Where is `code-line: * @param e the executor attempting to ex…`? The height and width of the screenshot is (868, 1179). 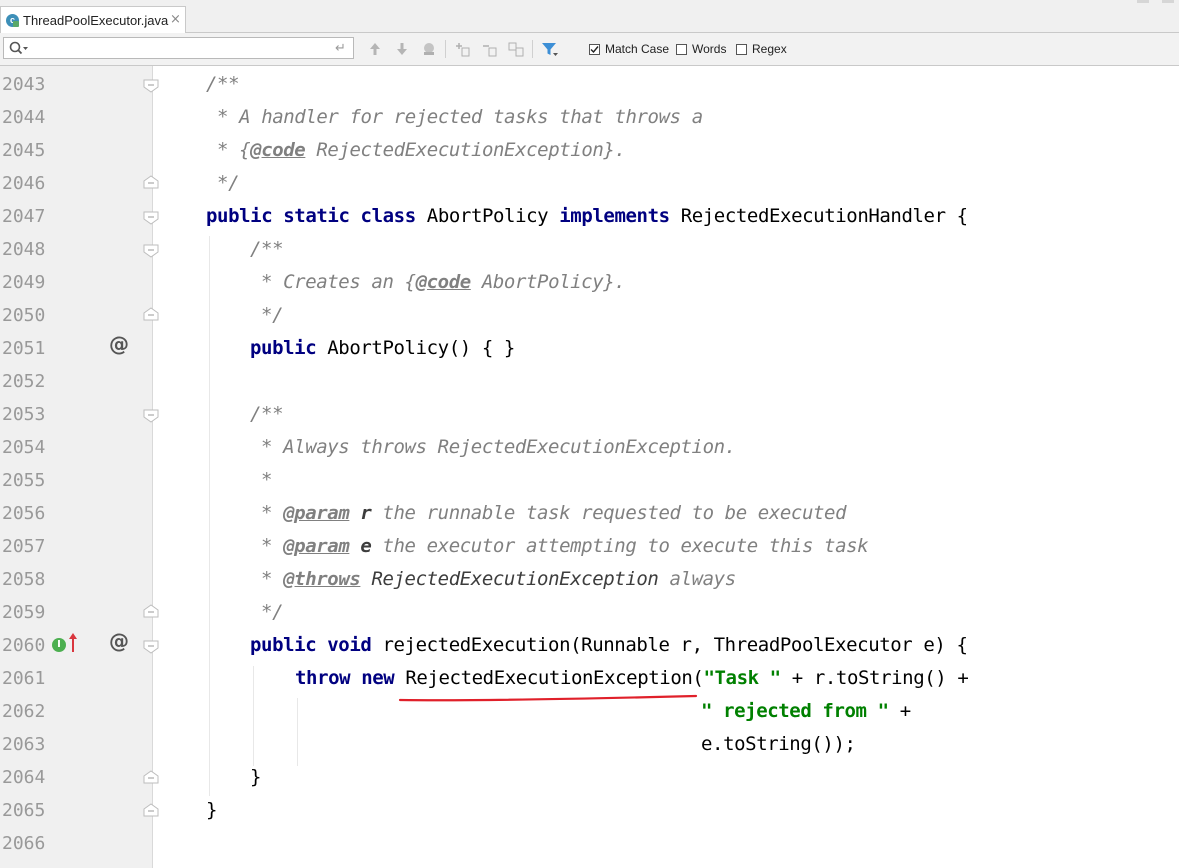 code-line: * @param e the executor attempting to ex… is located at coordinates (559, 546).